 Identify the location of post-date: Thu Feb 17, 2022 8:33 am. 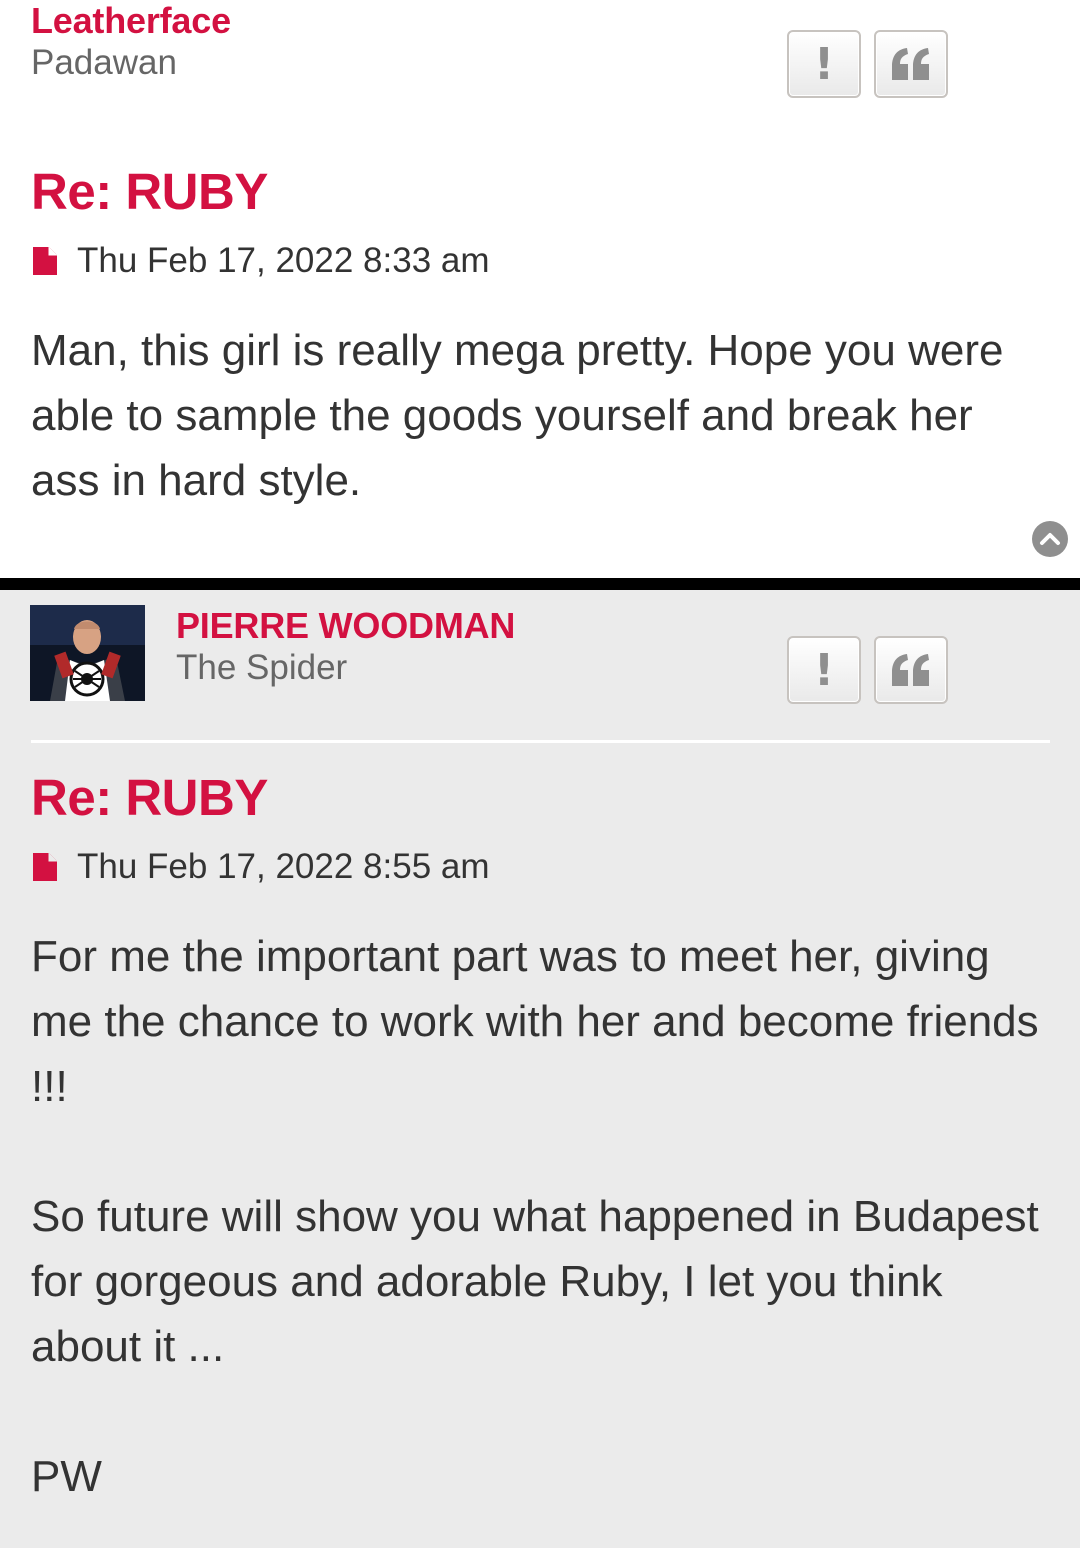
(283, 260).